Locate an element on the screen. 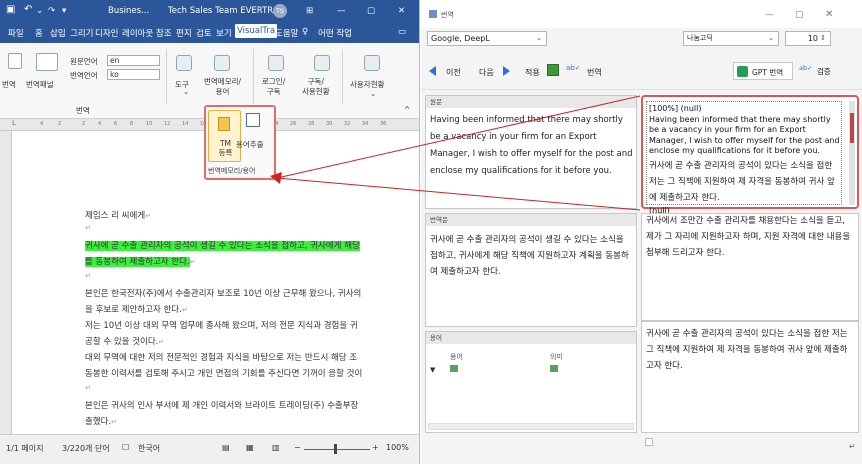 Image resolution: width=862 pixels, height=464 pixels. tool-icon is located at coordinates (184, 63).